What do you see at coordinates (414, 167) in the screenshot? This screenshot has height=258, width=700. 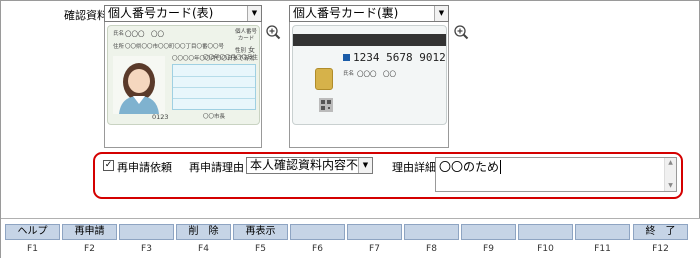 I see `detail-label: 理由詳細` at bounding box center [414, 167].